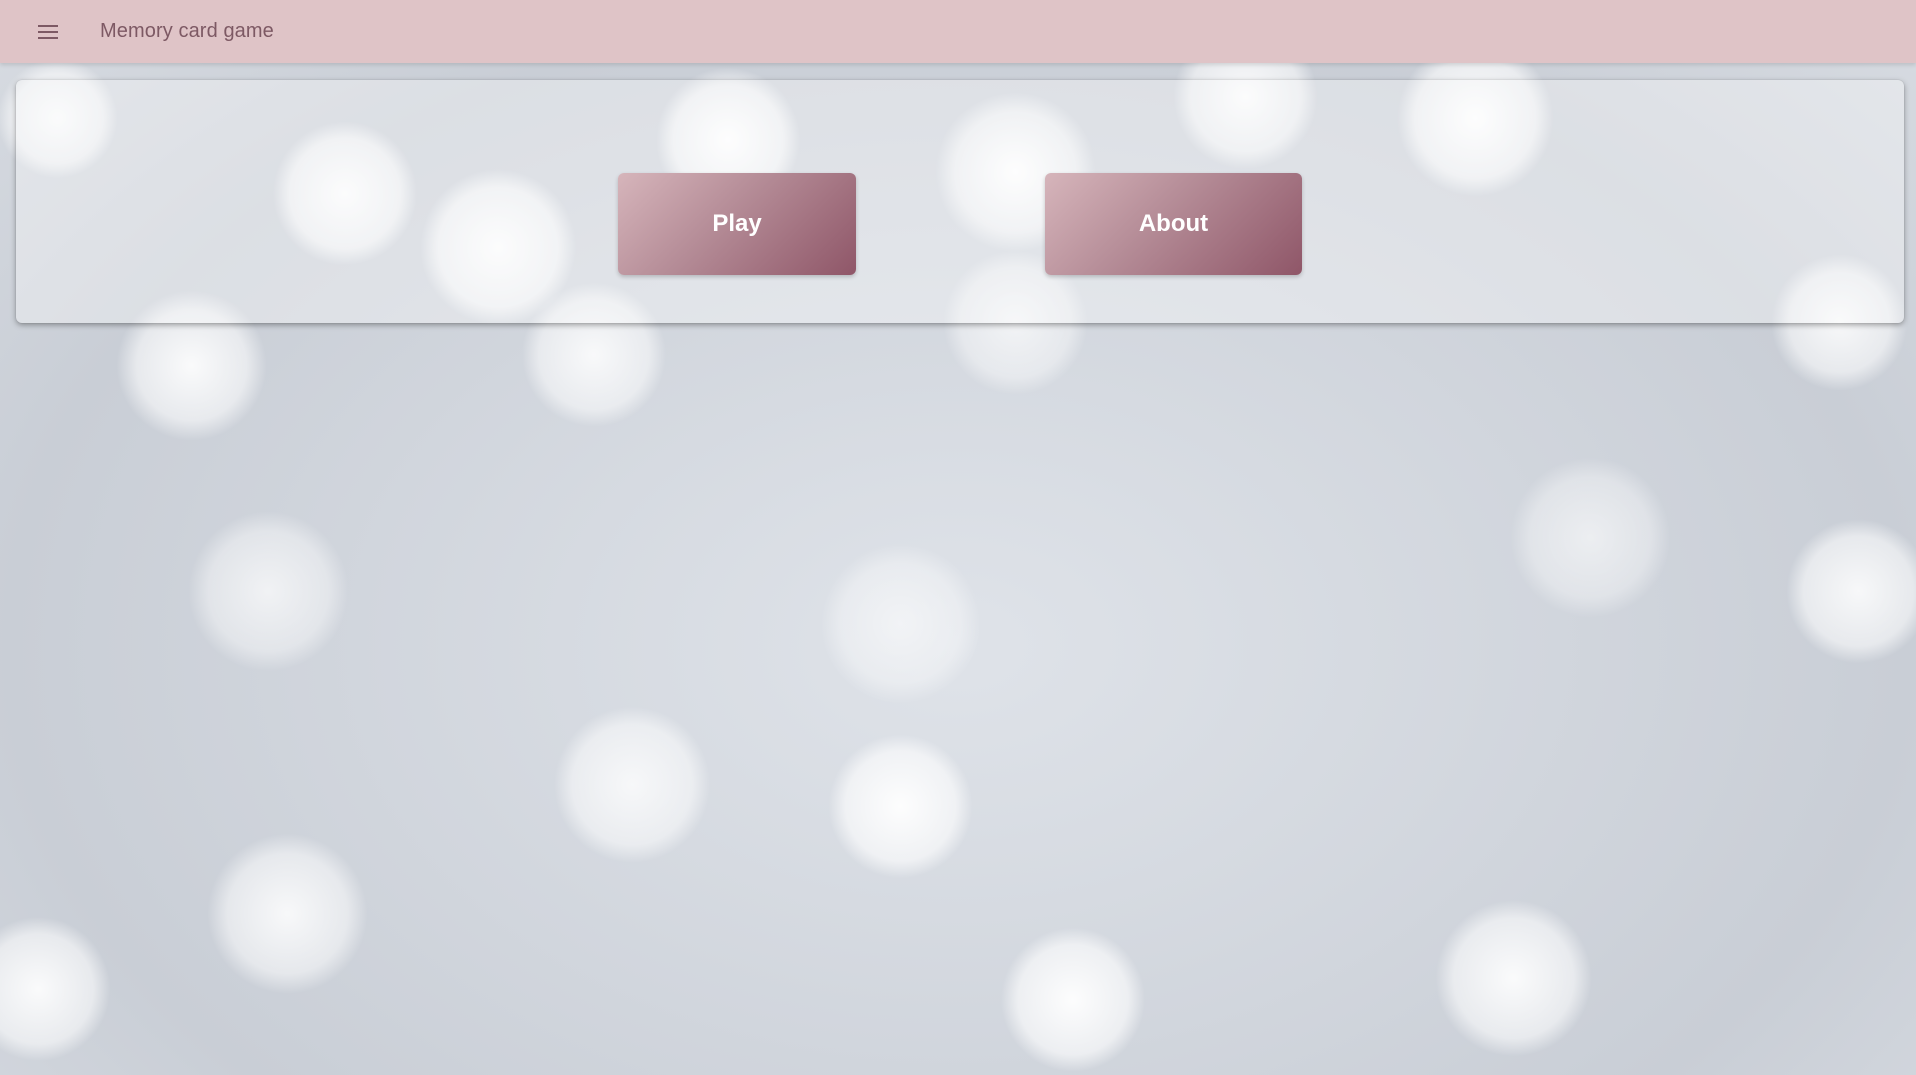 The height and width of the screenshot is (1075, 1916). What do you see at coordinates (1173, 224) in the screenshot?
I see `about-button: About` at bounding box center [1173, 224].